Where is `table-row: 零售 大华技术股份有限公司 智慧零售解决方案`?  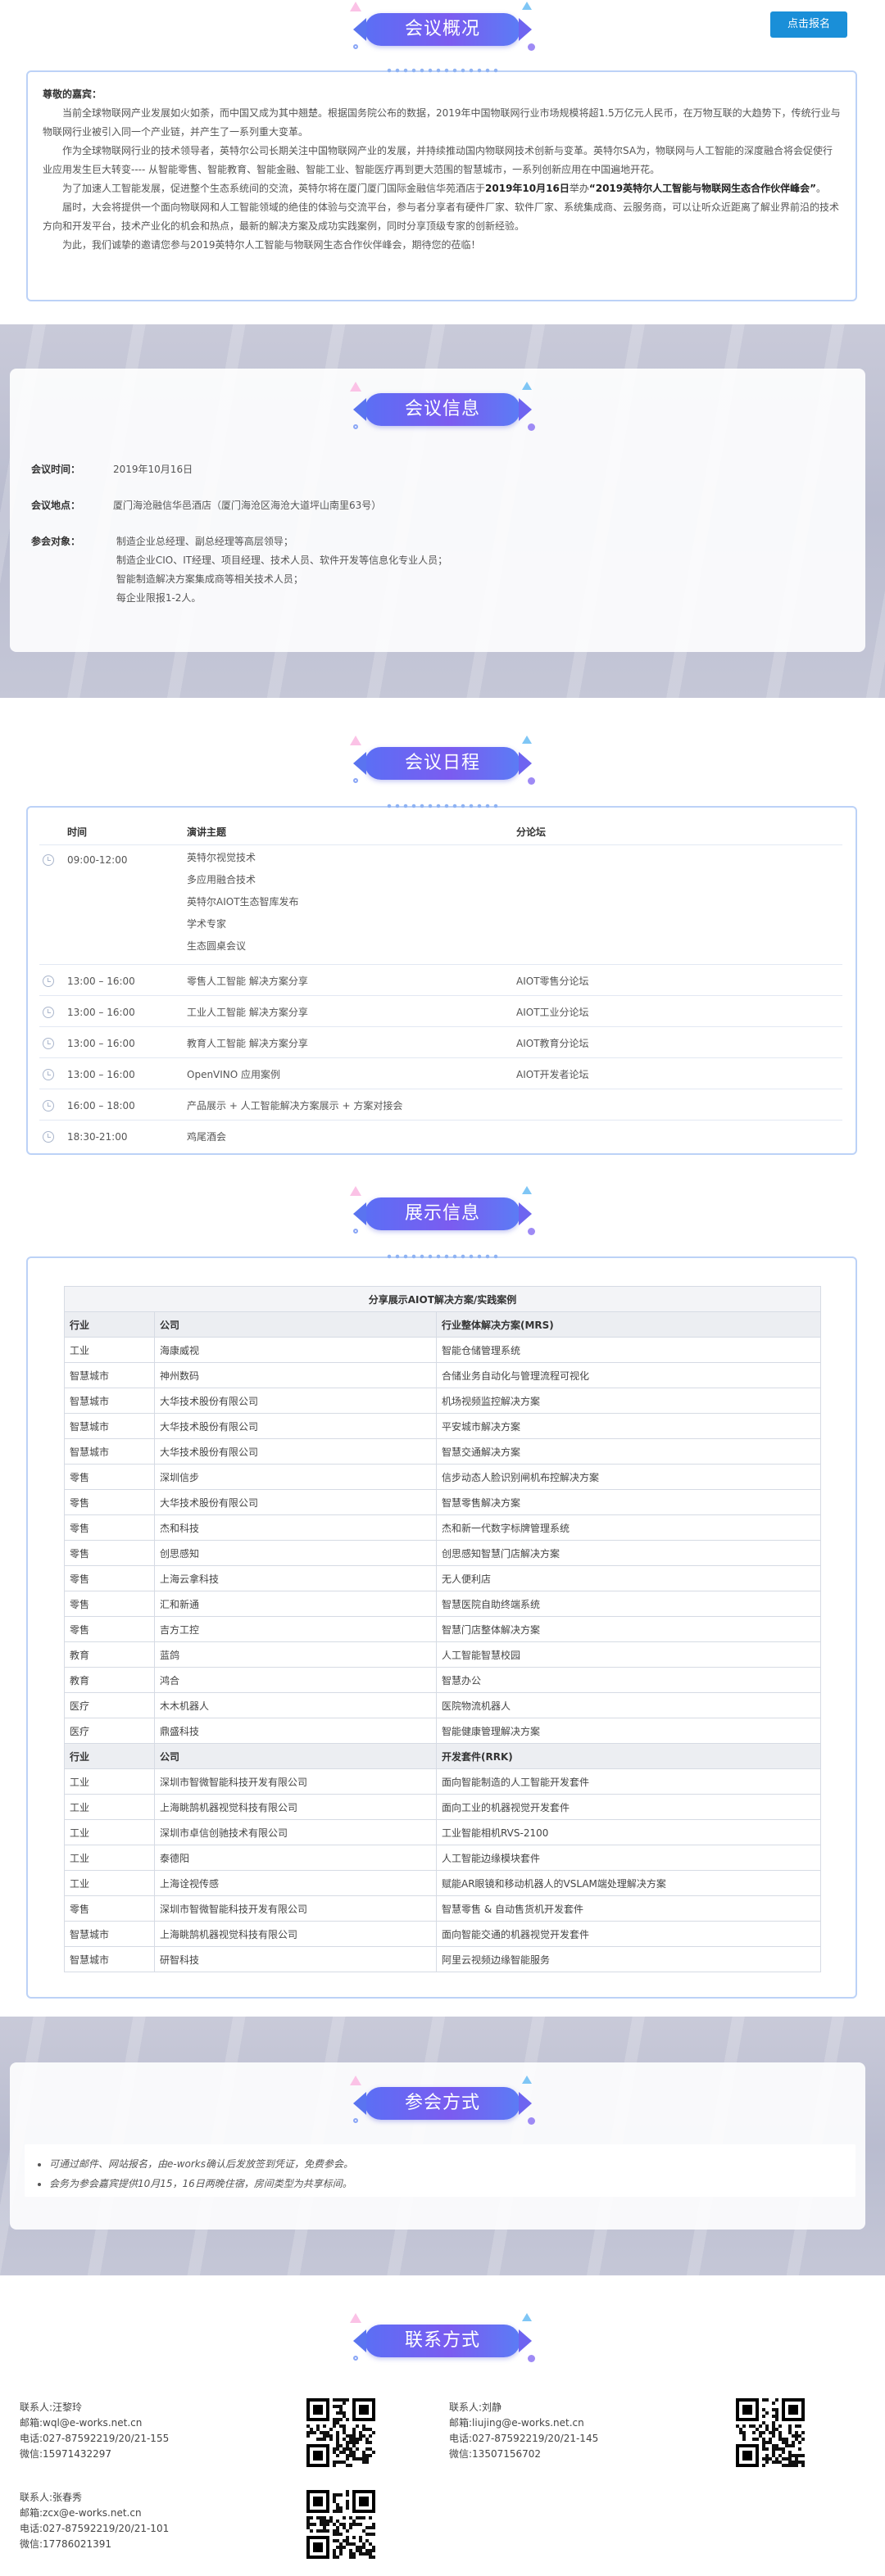 table-row: 零售 大华技术股份有限公司 智慧零售解决方案 is located at coordinates (442, 1502).